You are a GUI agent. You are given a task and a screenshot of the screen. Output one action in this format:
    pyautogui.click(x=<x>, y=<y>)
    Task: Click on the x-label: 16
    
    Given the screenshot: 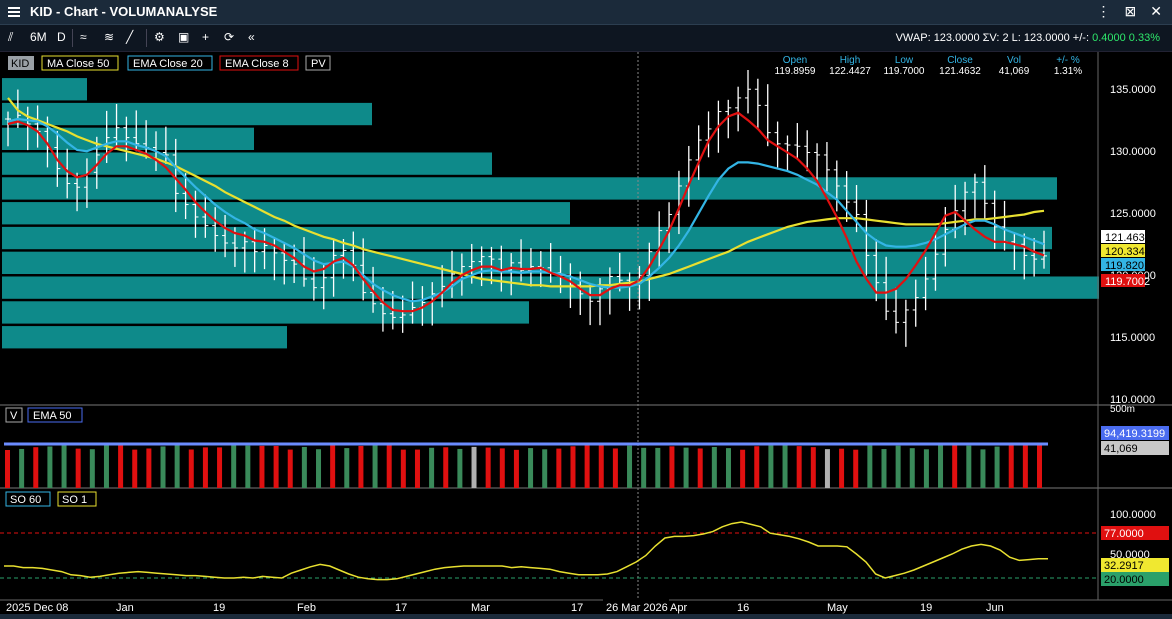 What is the action you would take?
    pyautogui.click(x=743, y=608)
    